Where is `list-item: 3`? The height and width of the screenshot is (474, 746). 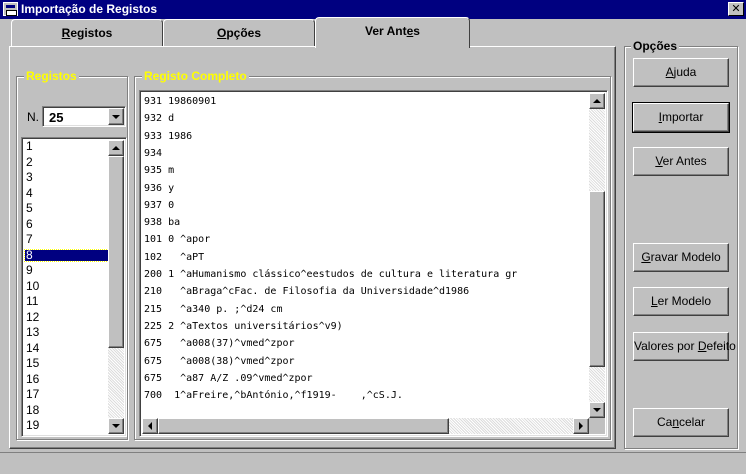 list-item: 3 is located at coordinates (72, 177).